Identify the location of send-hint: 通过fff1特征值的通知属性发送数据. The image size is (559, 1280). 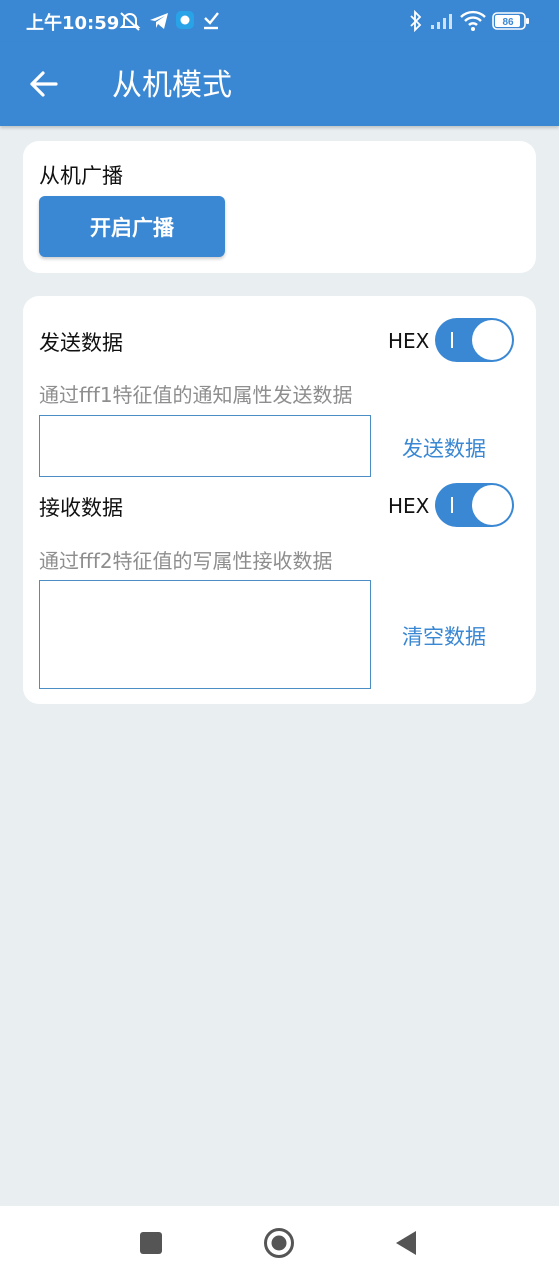
(196, 395).